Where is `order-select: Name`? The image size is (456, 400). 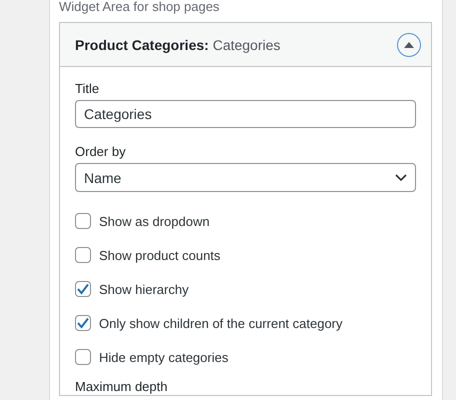
order-select: Name is located at coordinates (245, 177).